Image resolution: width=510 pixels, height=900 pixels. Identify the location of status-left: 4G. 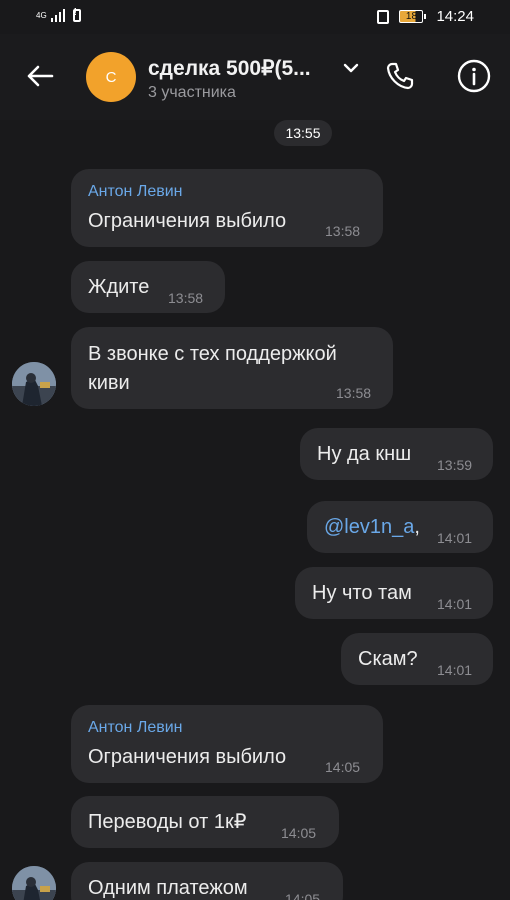
(58, 14).